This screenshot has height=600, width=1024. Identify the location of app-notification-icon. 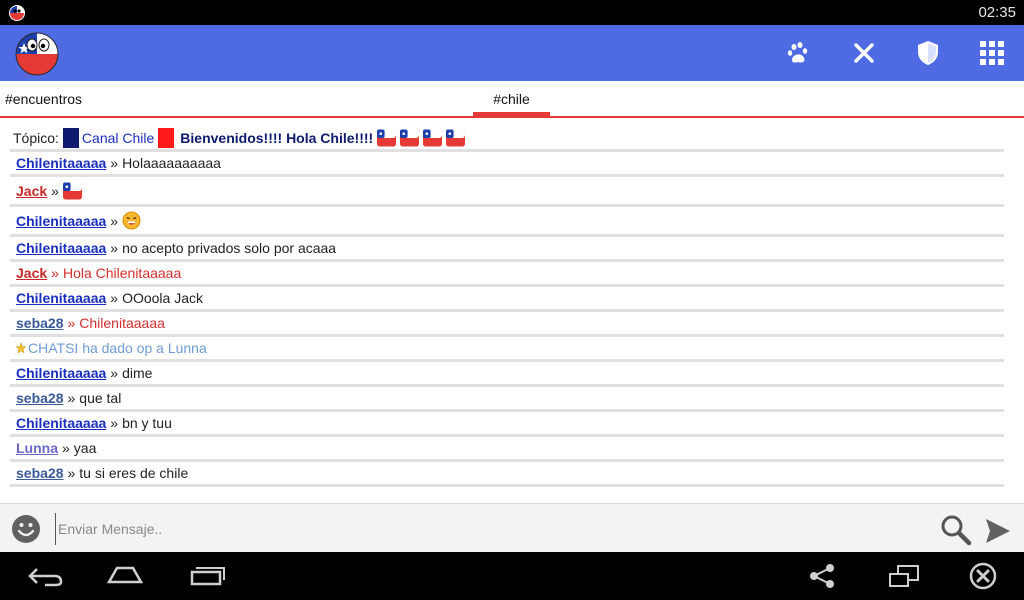
(17, 13).